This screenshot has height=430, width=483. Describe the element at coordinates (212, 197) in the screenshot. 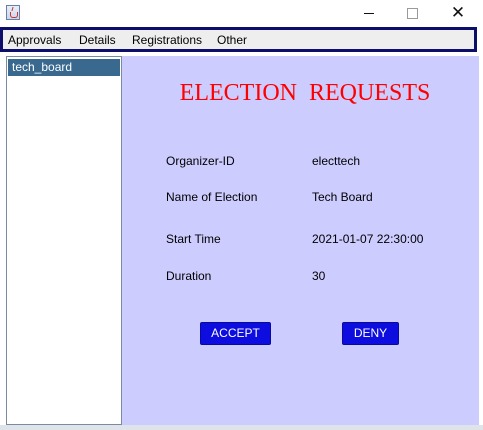

I see `election-name-label: Name of Election` at that location.